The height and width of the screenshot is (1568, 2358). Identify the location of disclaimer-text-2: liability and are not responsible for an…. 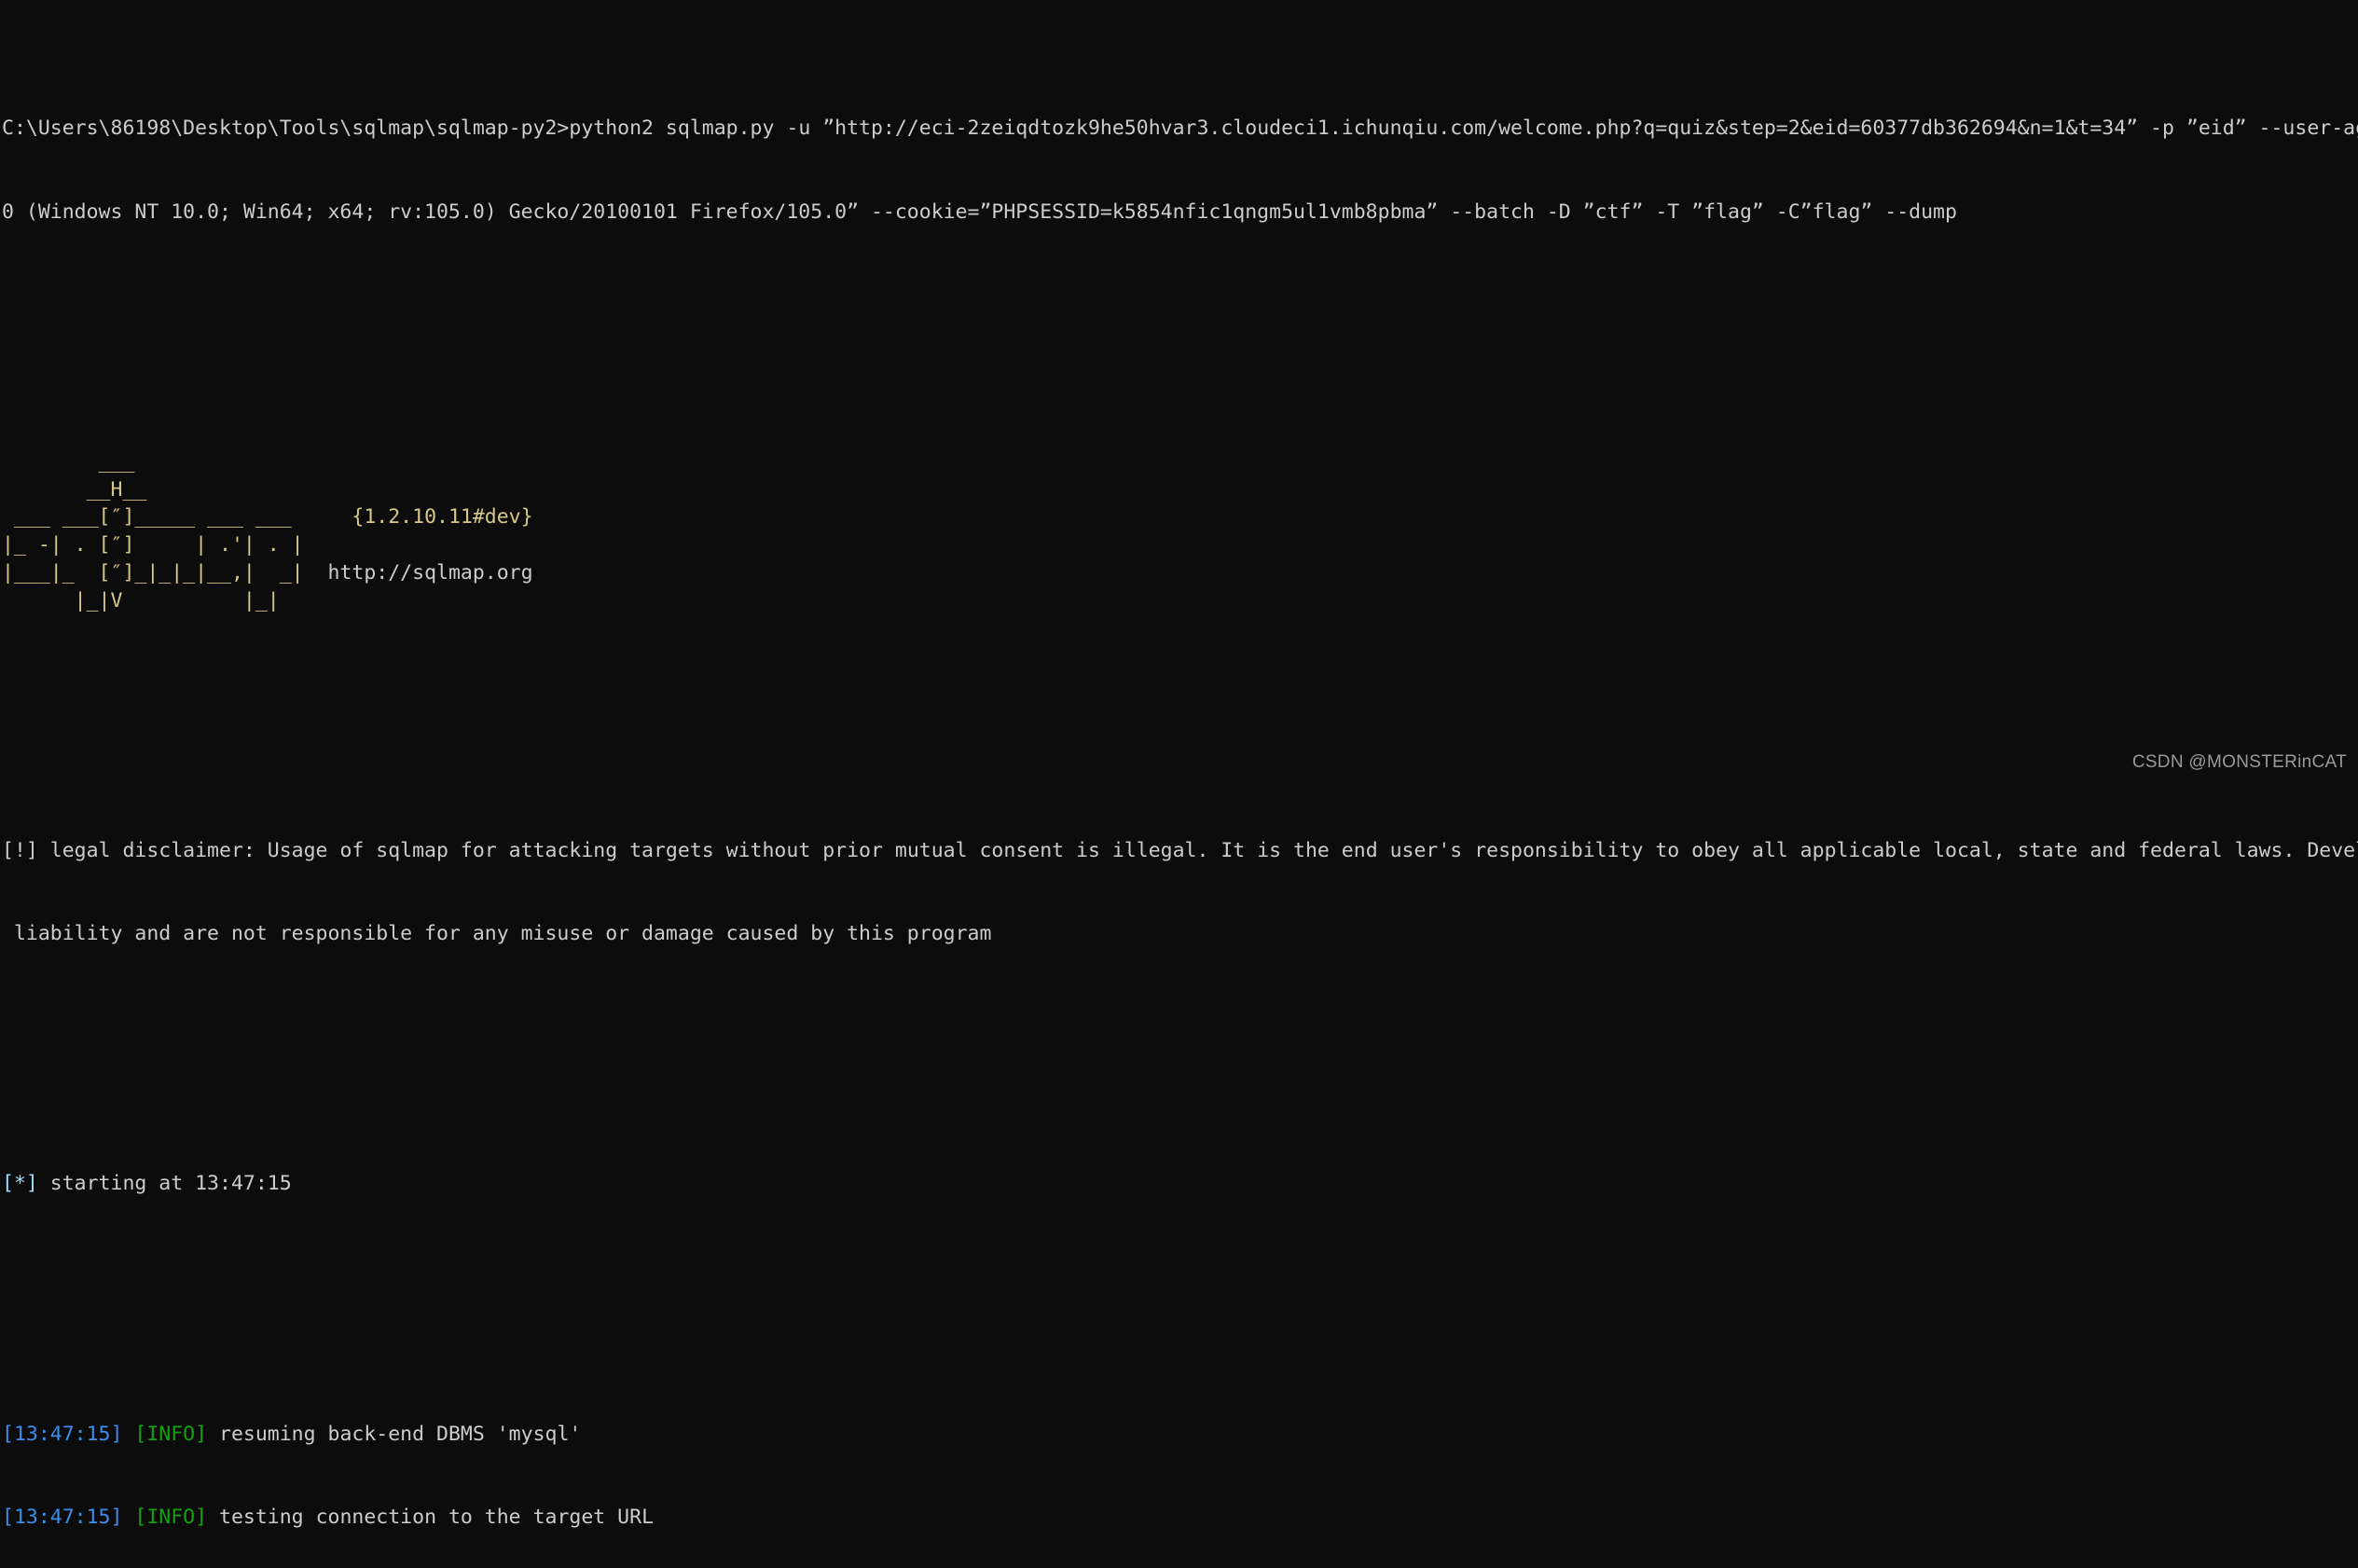
(497, 934).